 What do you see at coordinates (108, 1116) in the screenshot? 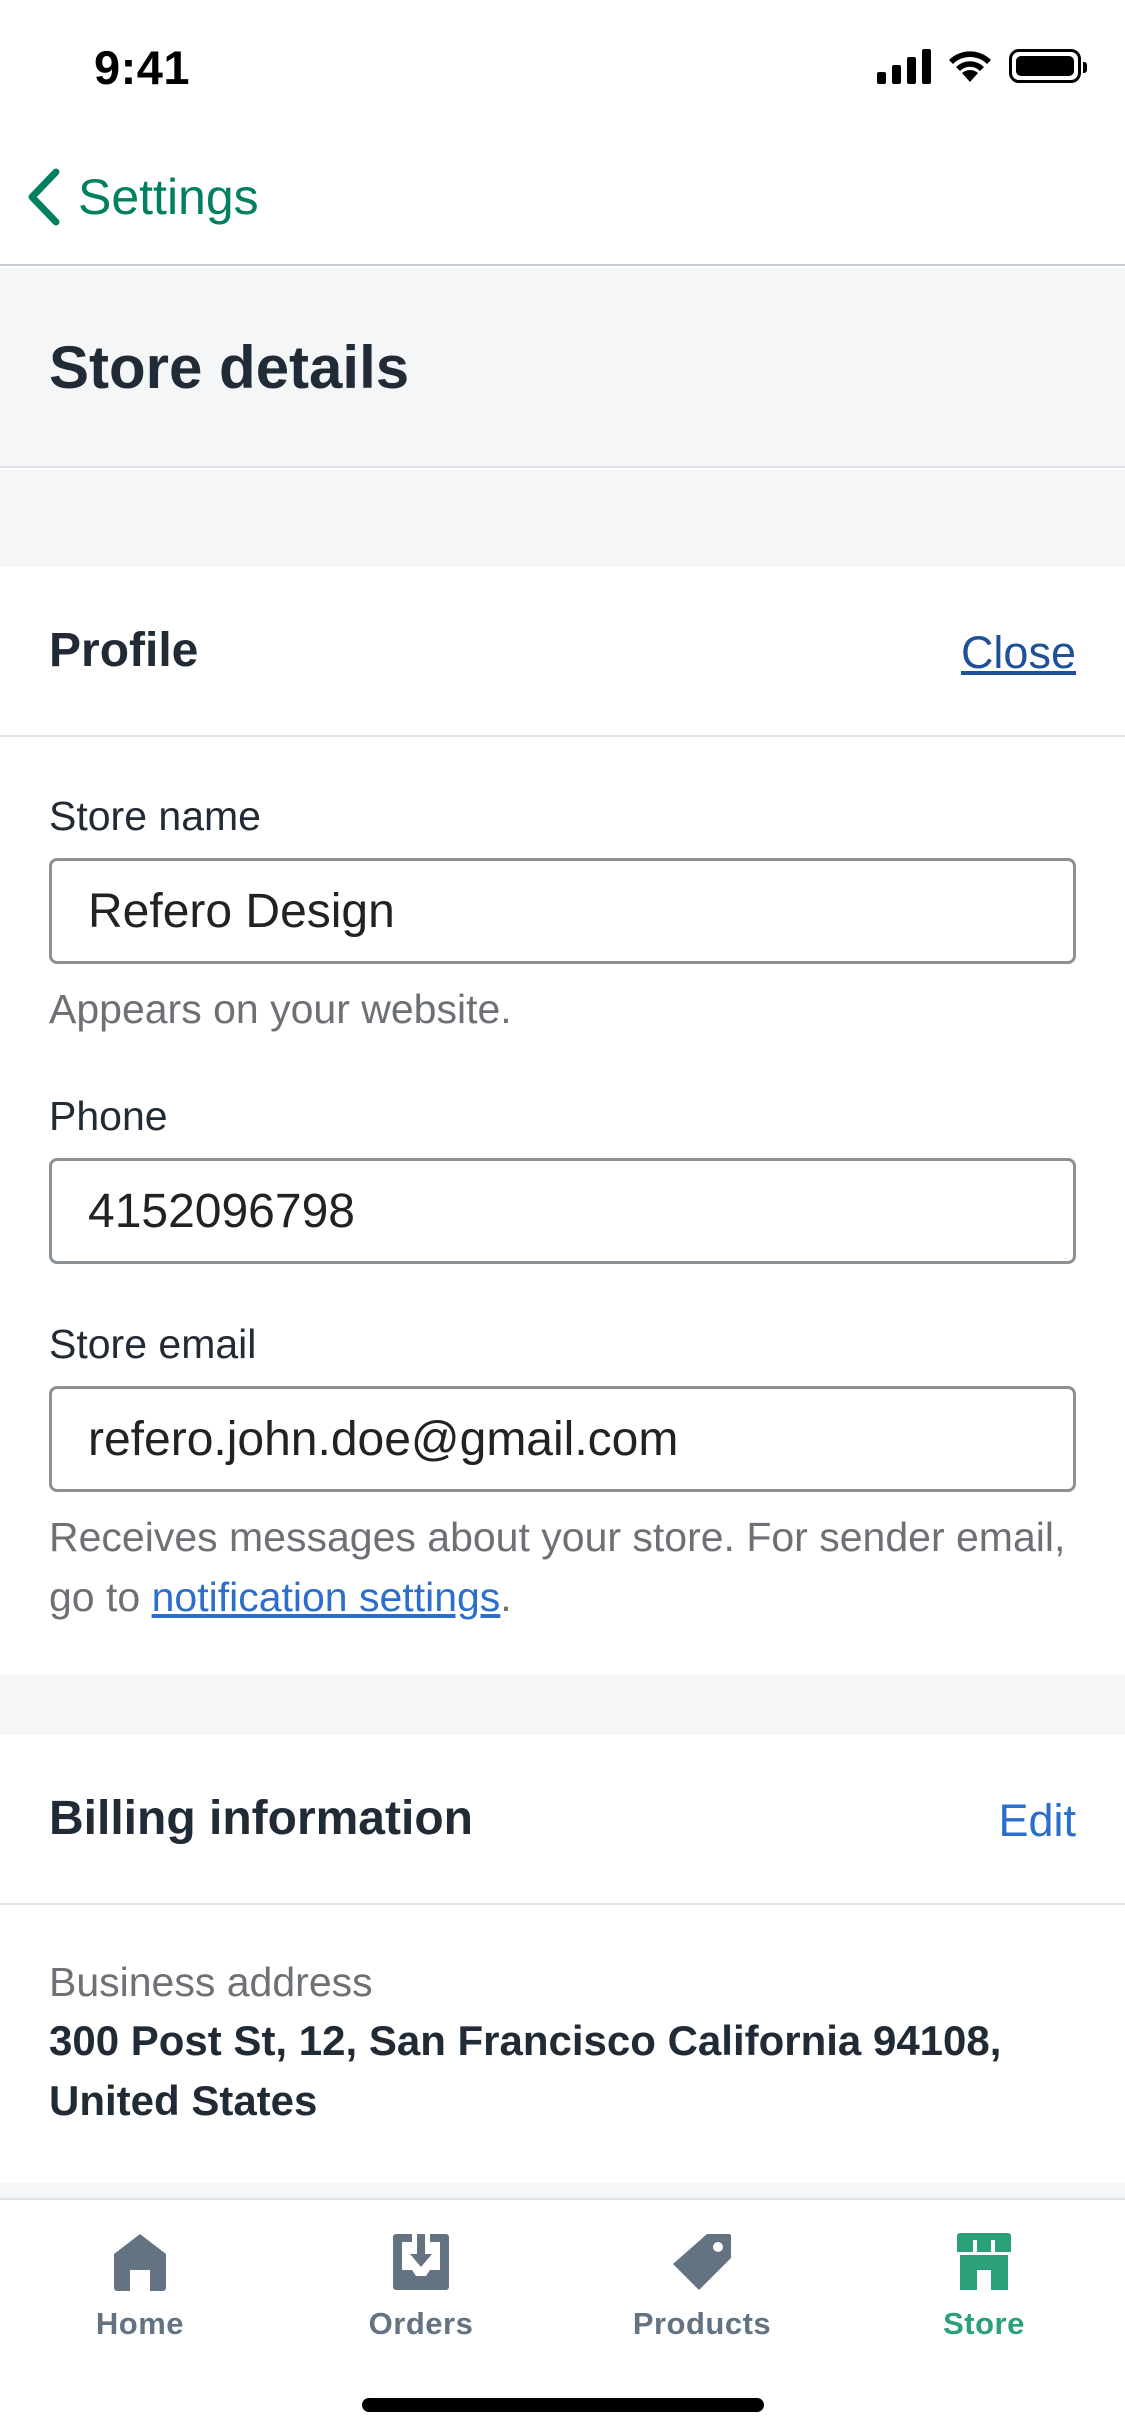
I see `phone-label: Phone` at bounding box center [108, 1116].